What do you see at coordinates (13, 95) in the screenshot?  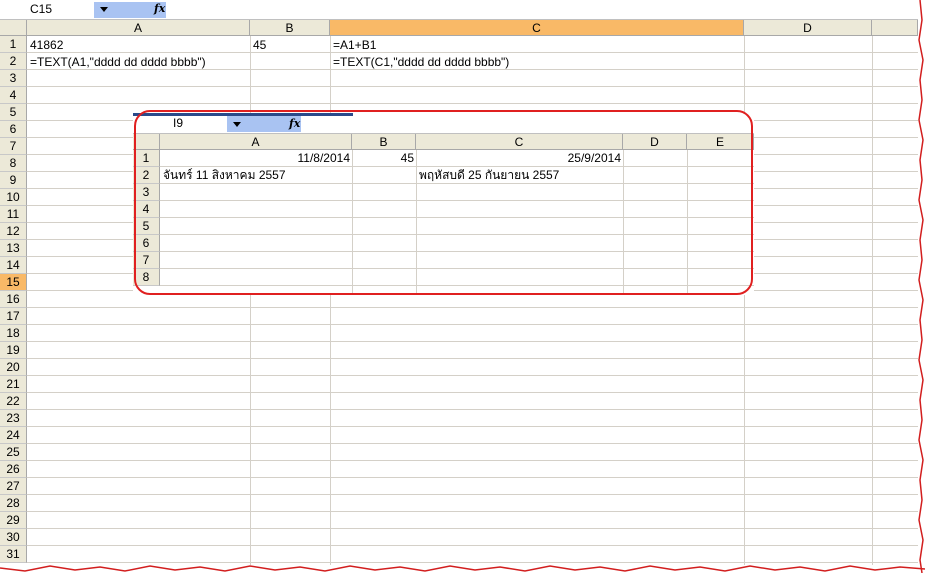 I see `row-header-4: 4` at bounding box center [13, 95].